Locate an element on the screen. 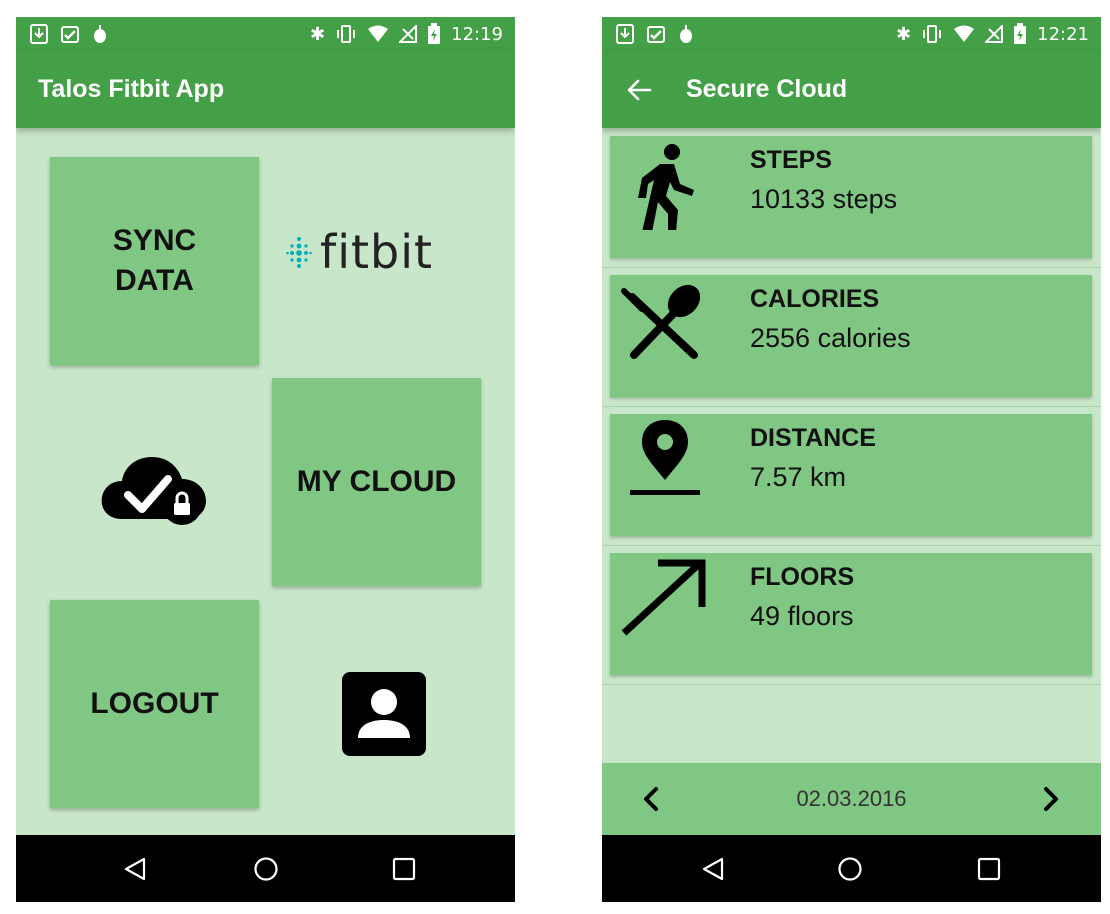  fitbit-dots-icon is located at coordinates (299, 252).